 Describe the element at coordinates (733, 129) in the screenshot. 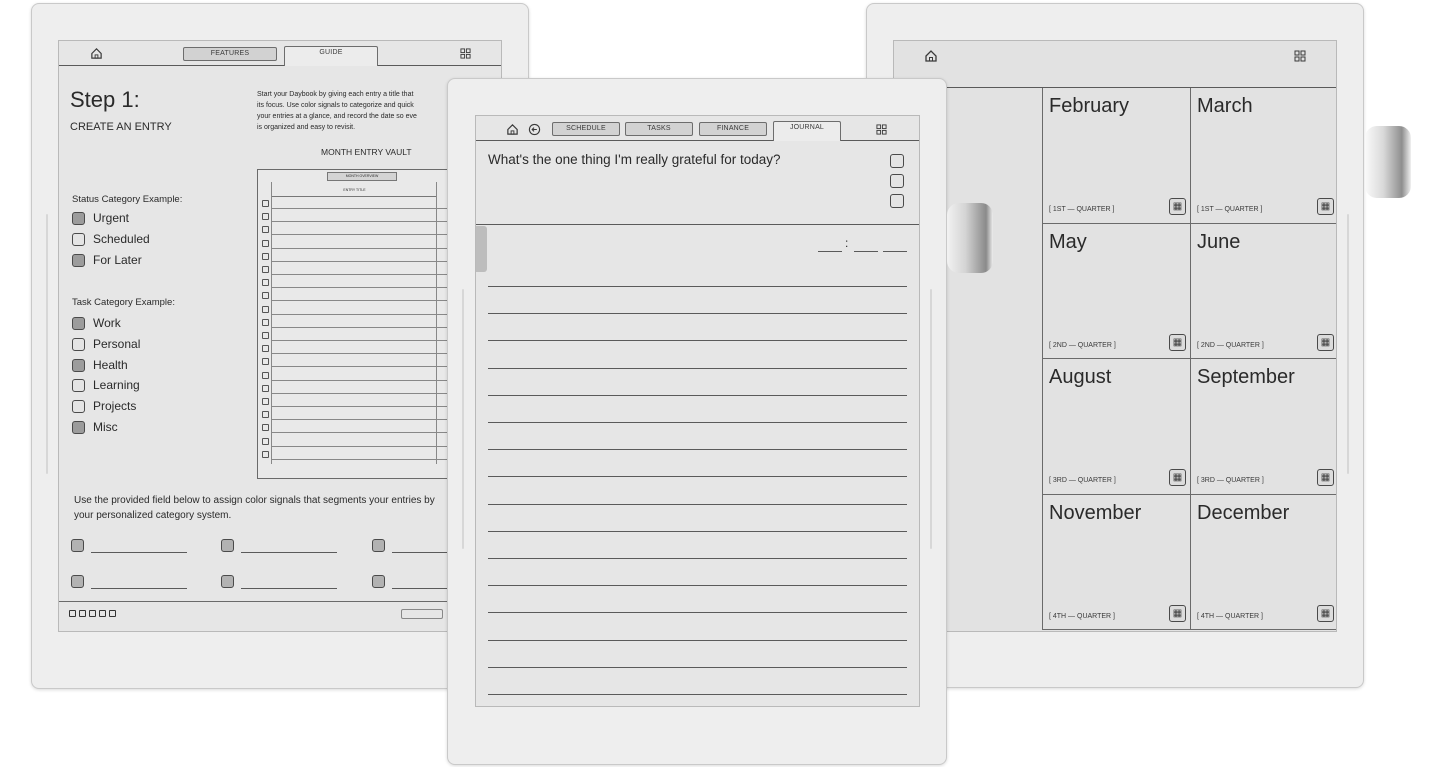

I see `tab-finance: FINANCE` at that location.